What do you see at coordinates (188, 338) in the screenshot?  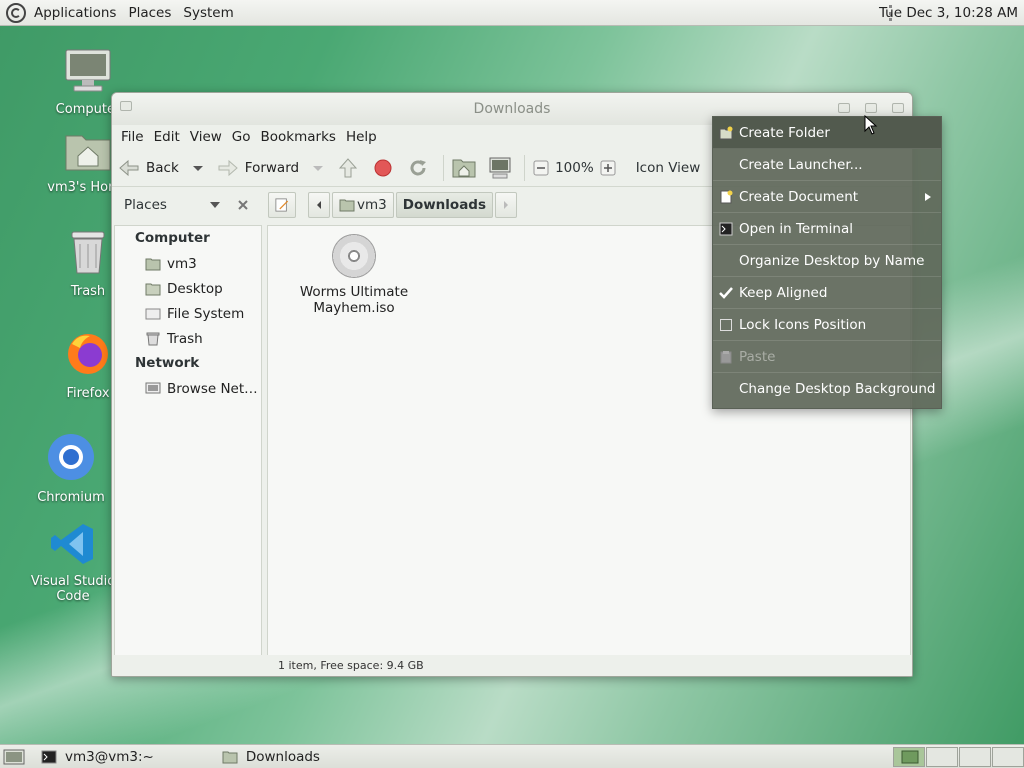 I see `sidebar-item-trash: Trash` at bounding box center [188, 338].